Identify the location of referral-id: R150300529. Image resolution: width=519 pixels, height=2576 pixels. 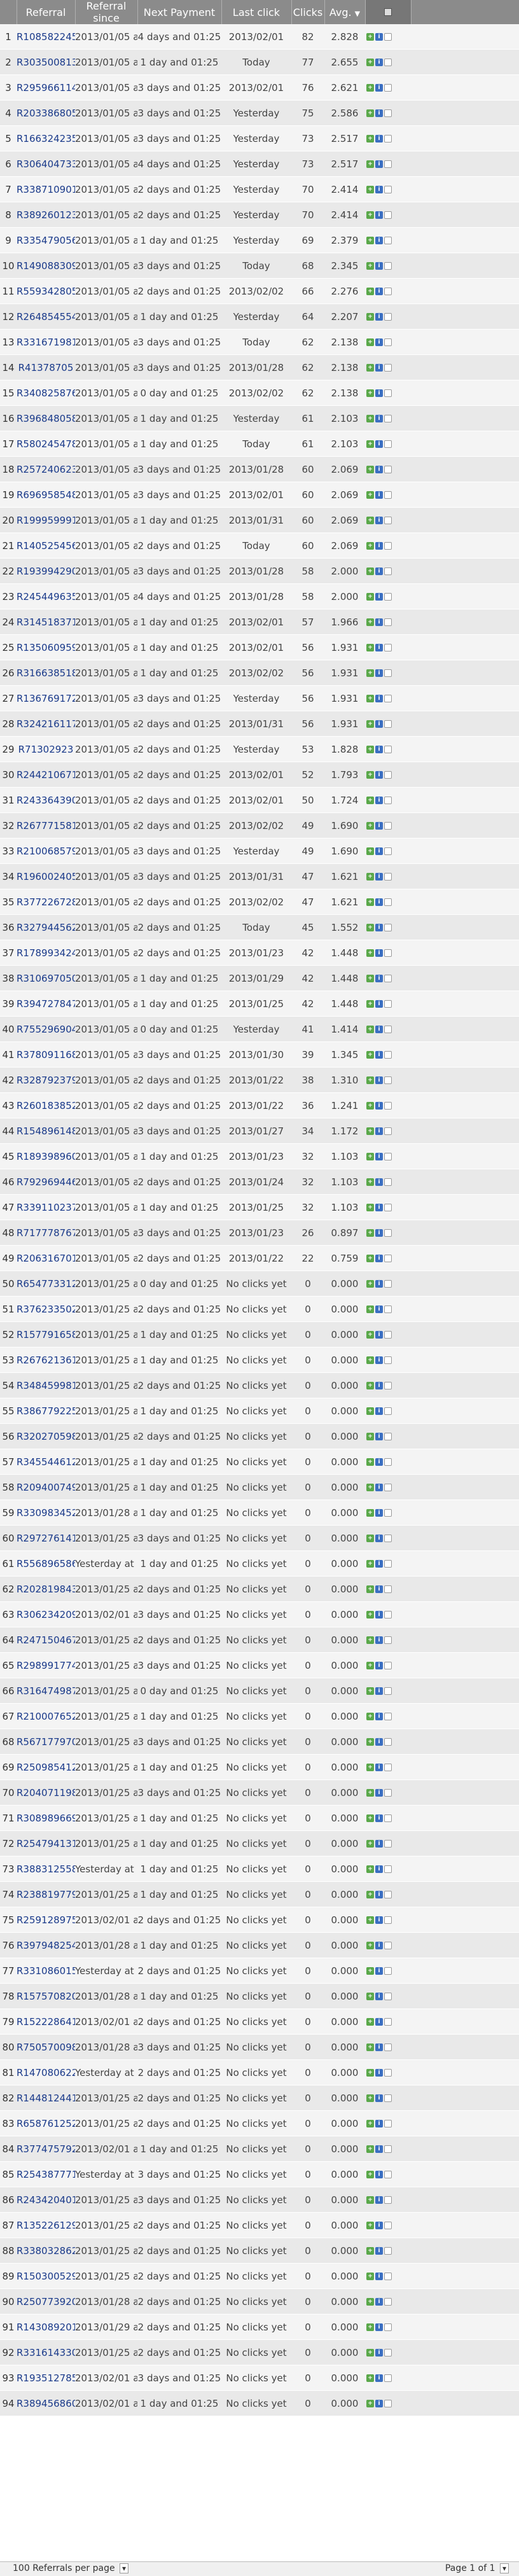
(46, 2276).